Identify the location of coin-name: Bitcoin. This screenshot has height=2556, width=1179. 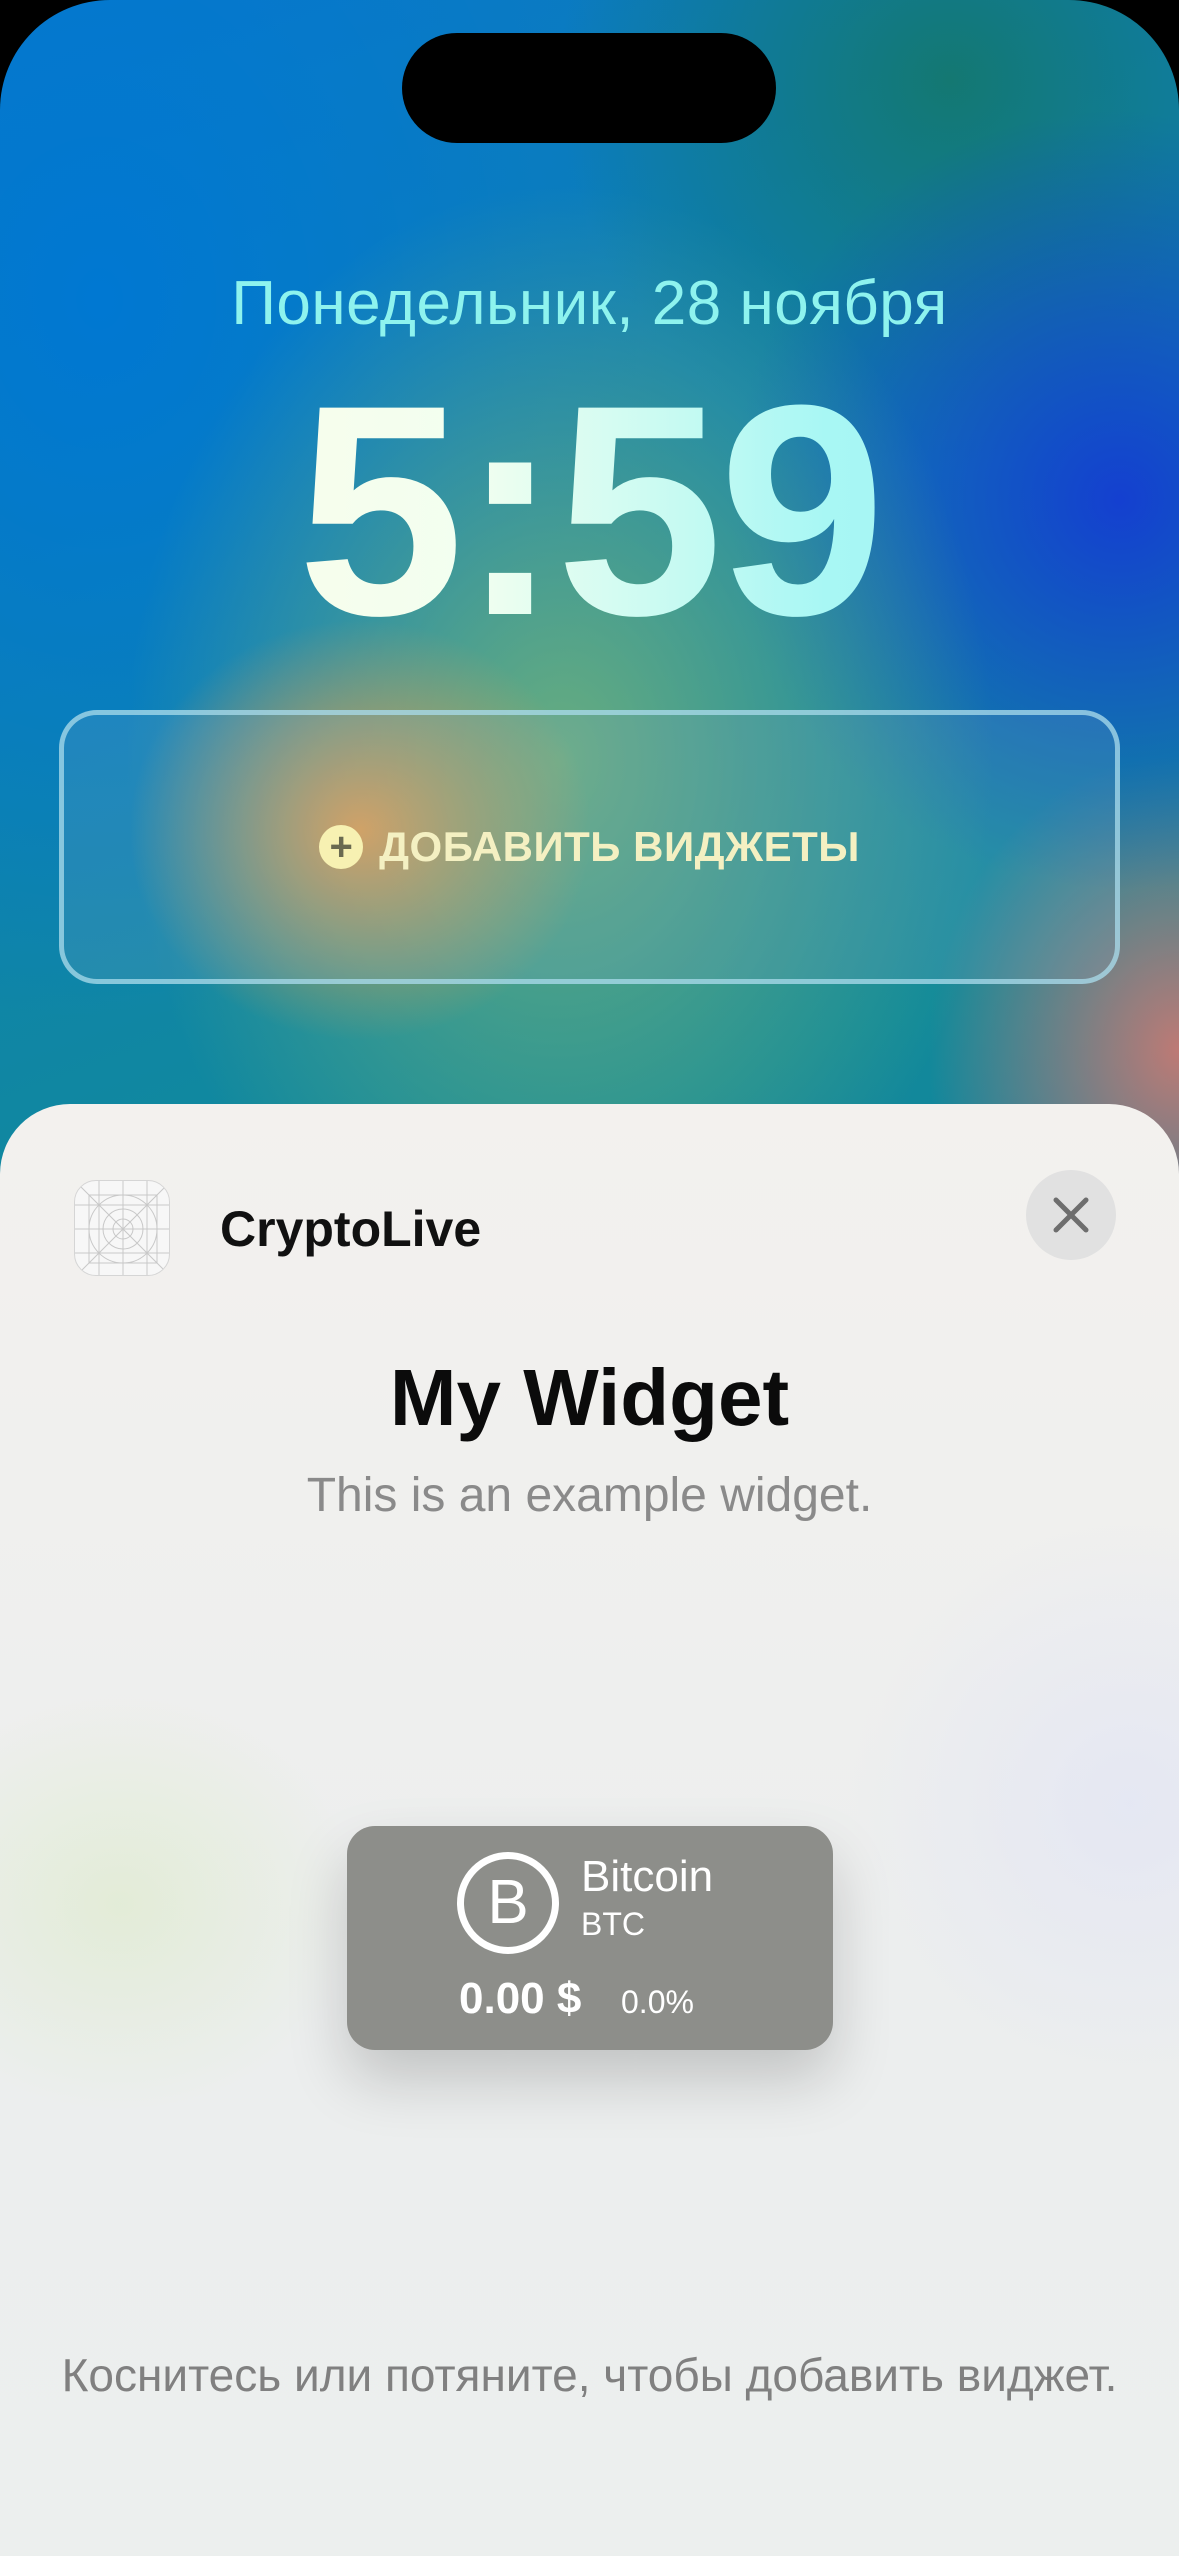
(647, 1876).